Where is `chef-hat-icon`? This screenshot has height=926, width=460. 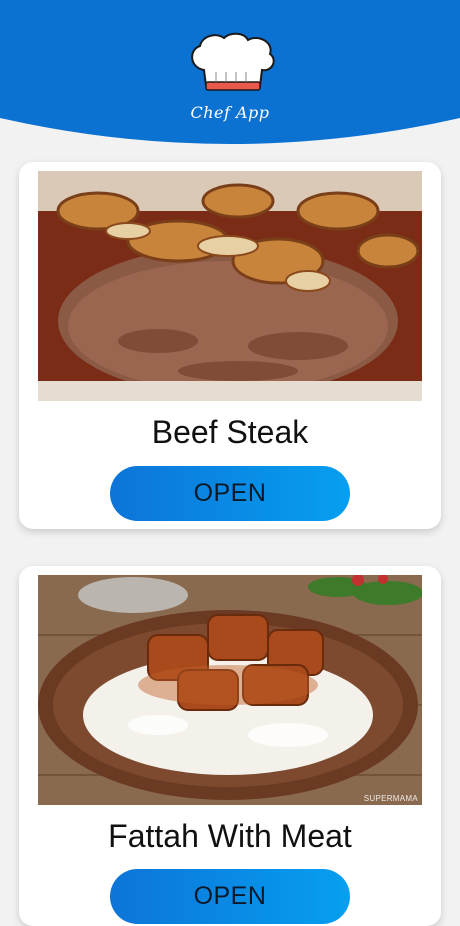 chef-hat-icon is located at coordinates (233, 61).